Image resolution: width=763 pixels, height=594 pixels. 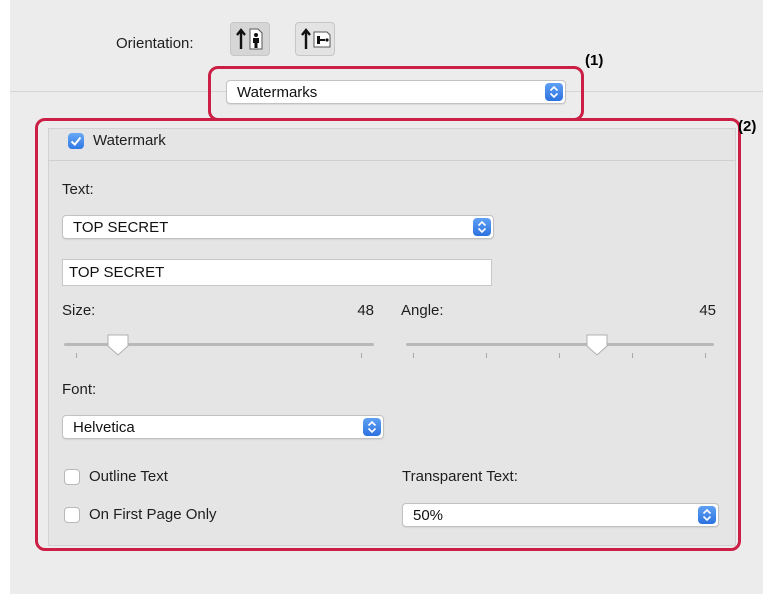 I want to click on portrait-orientation-button, so click(x=250, y=39).